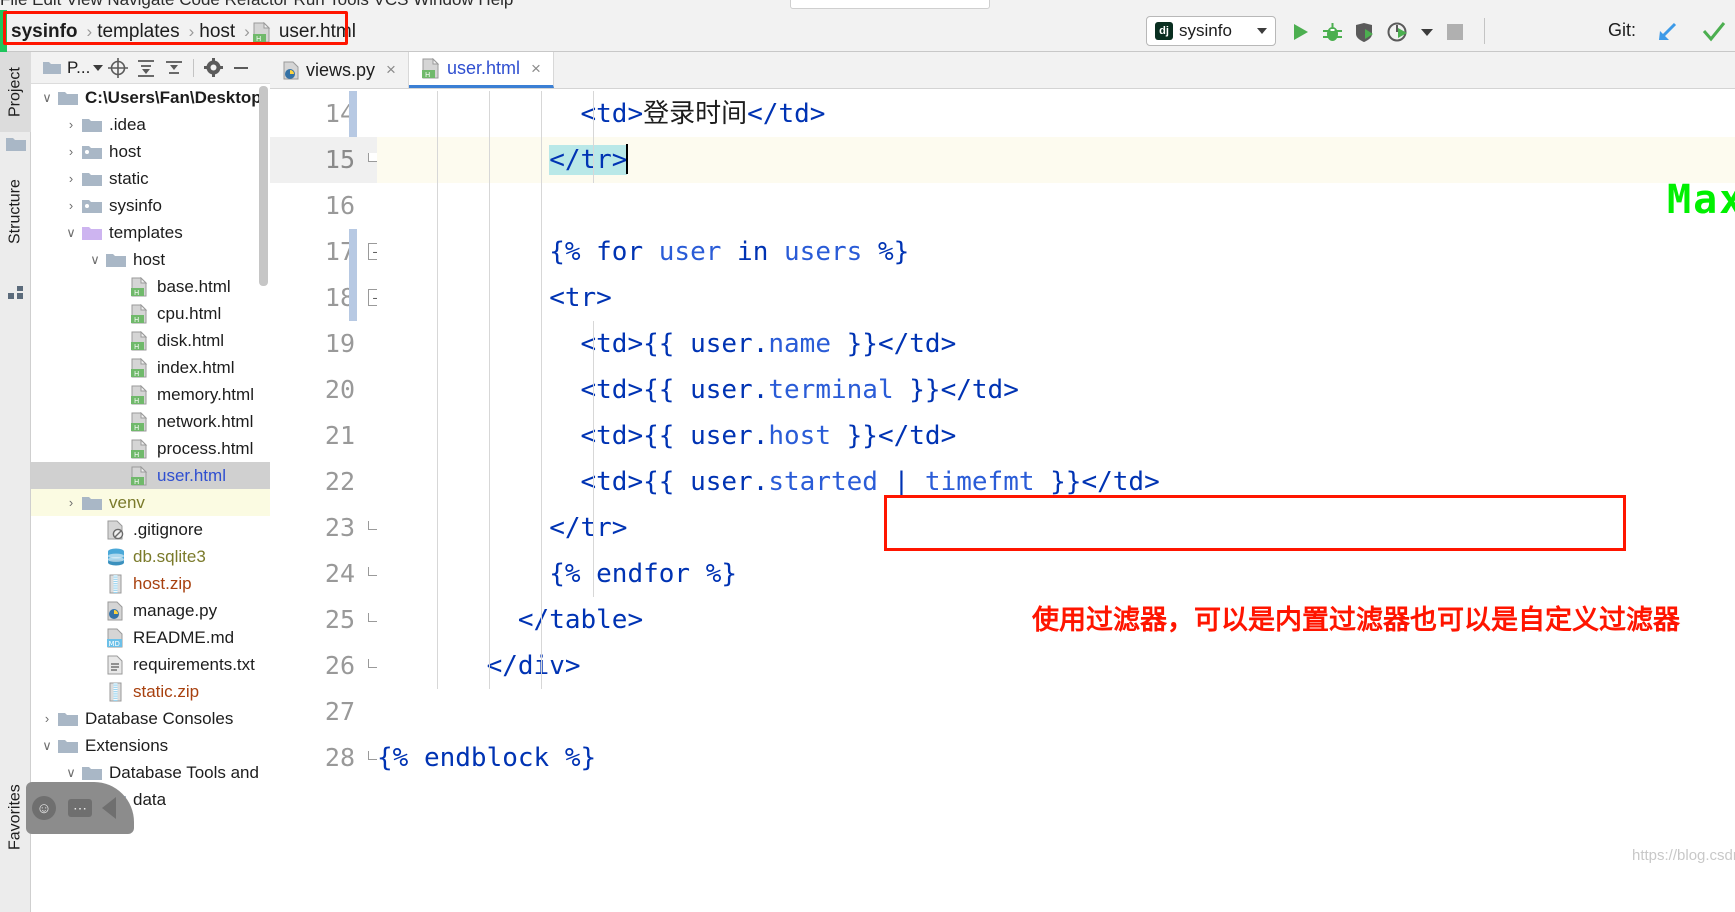  What do you see at coordinates (146, 68) in the screenshot?
I see `expand-all-button` at bounding box center [146, 68].